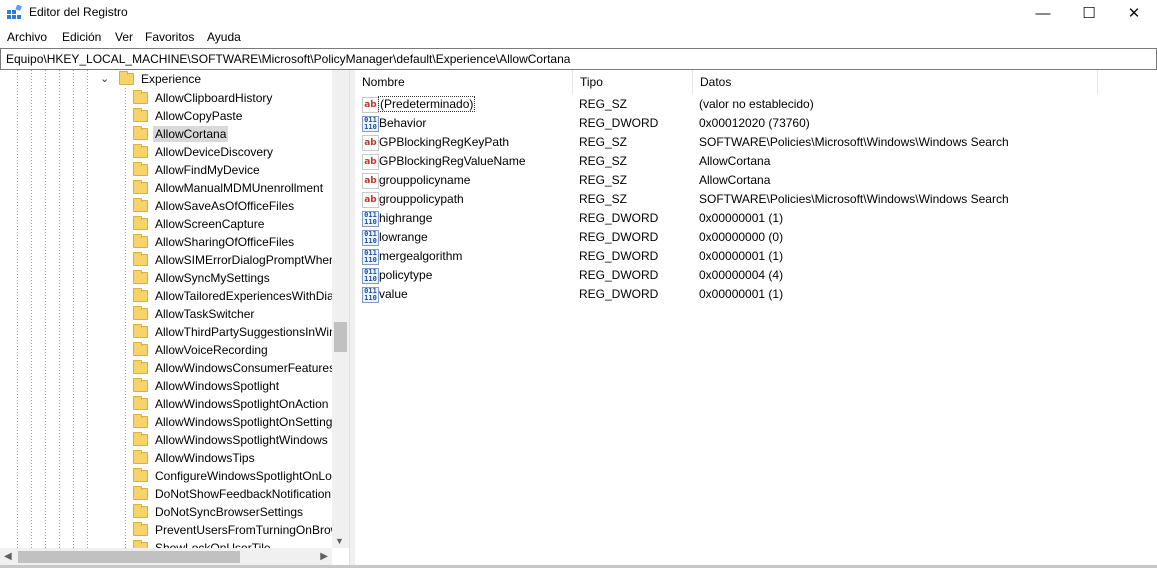 Image resolution: width=1157 pixels, height=568 pixels. Describe the element at coordinates (191, 134) in the screenshot. I see `tree-item-label: AllowCortana` at that location.